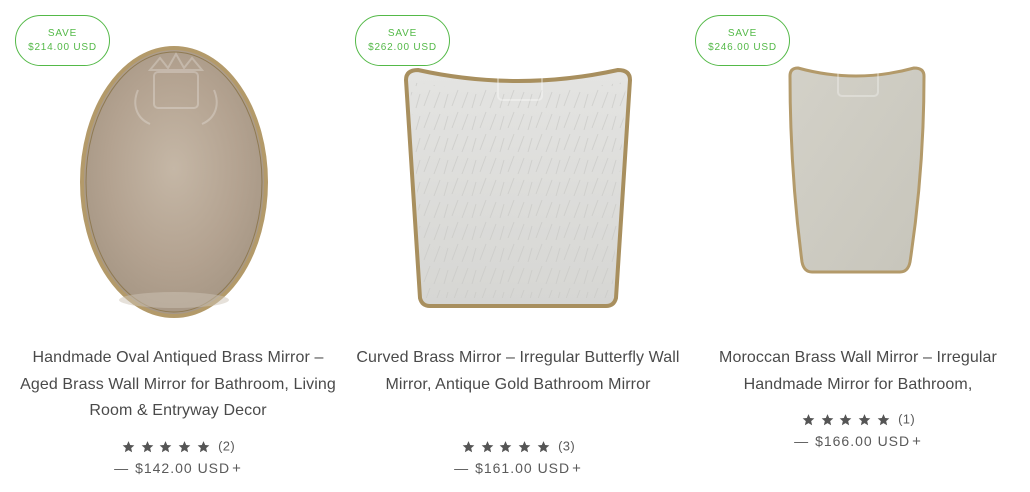 The width and height of the screenshot is (1030, 492). Describe the element at coordinates (906, 419) in the screenshot. I see `rating-count: (1)` at that location.